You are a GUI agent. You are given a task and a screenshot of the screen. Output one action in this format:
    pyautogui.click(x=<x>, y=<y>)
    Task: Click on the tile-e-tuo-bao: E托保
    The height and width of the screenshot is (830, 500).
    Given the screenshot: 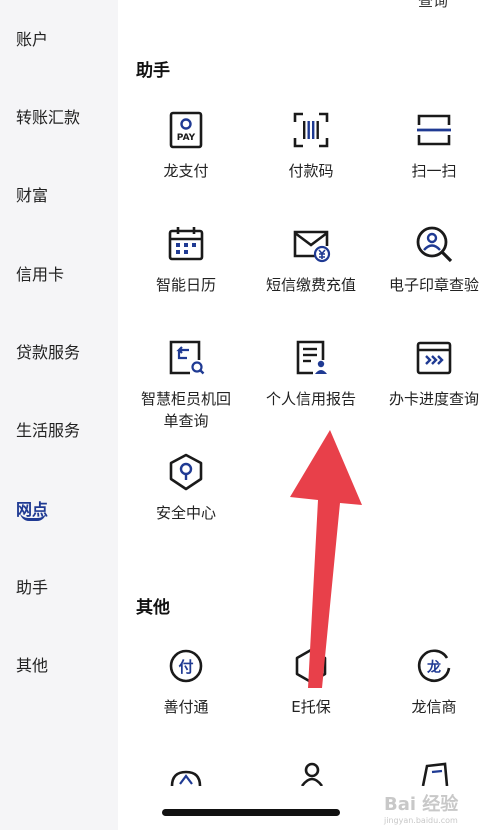 What is the action you would take?
    pyautogui.click(x=311, y=682)
    